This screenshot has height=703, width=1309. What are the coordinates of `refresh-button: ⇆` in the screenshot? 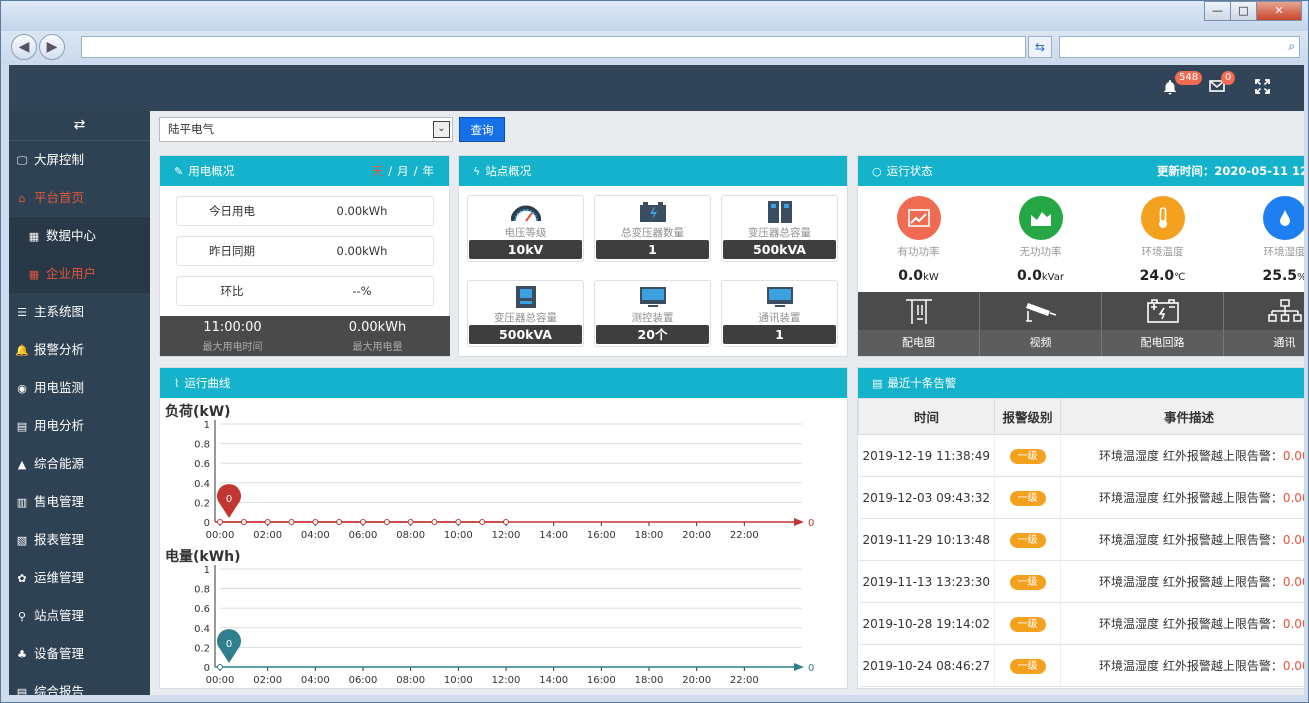 It's located at (1040, 47).